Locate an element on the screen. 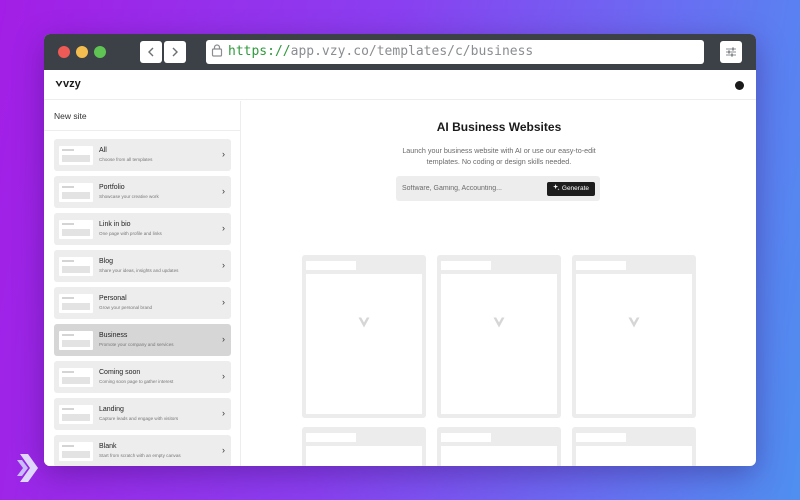 This screenshot has width=800, height=500. template-category-name: Blank is located at coordinates (108, 446).